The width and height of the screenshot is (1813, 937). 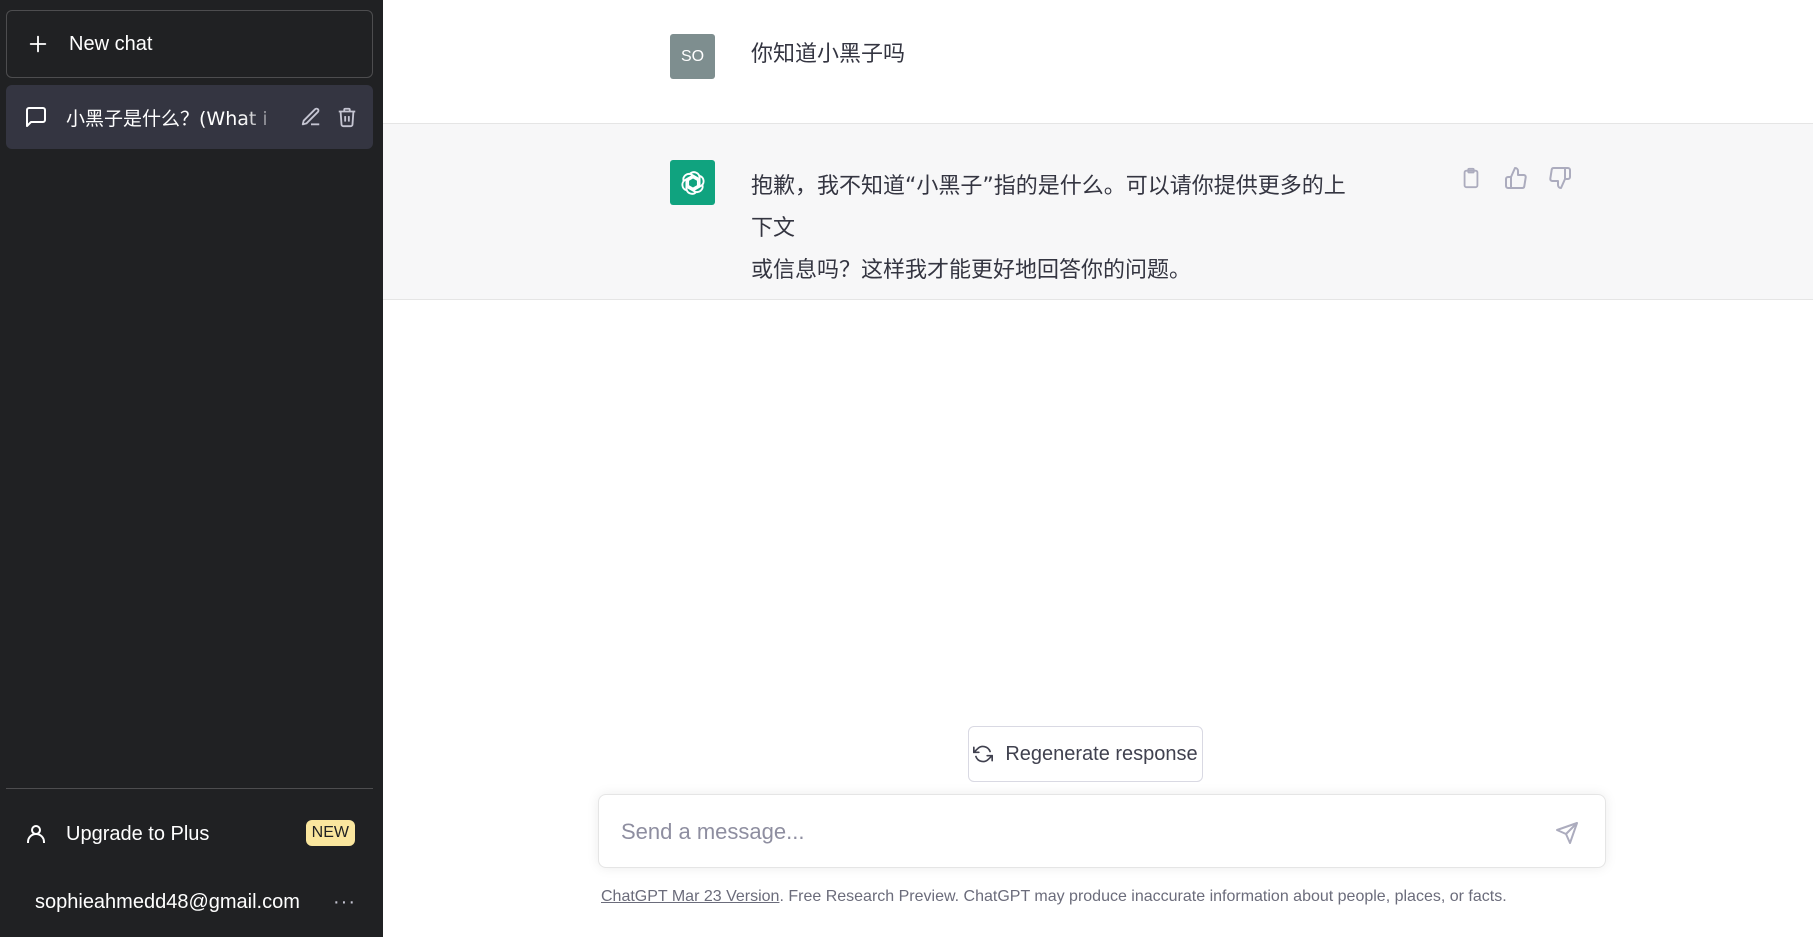 I want to click on message-input, so click(x=1071, y=832).